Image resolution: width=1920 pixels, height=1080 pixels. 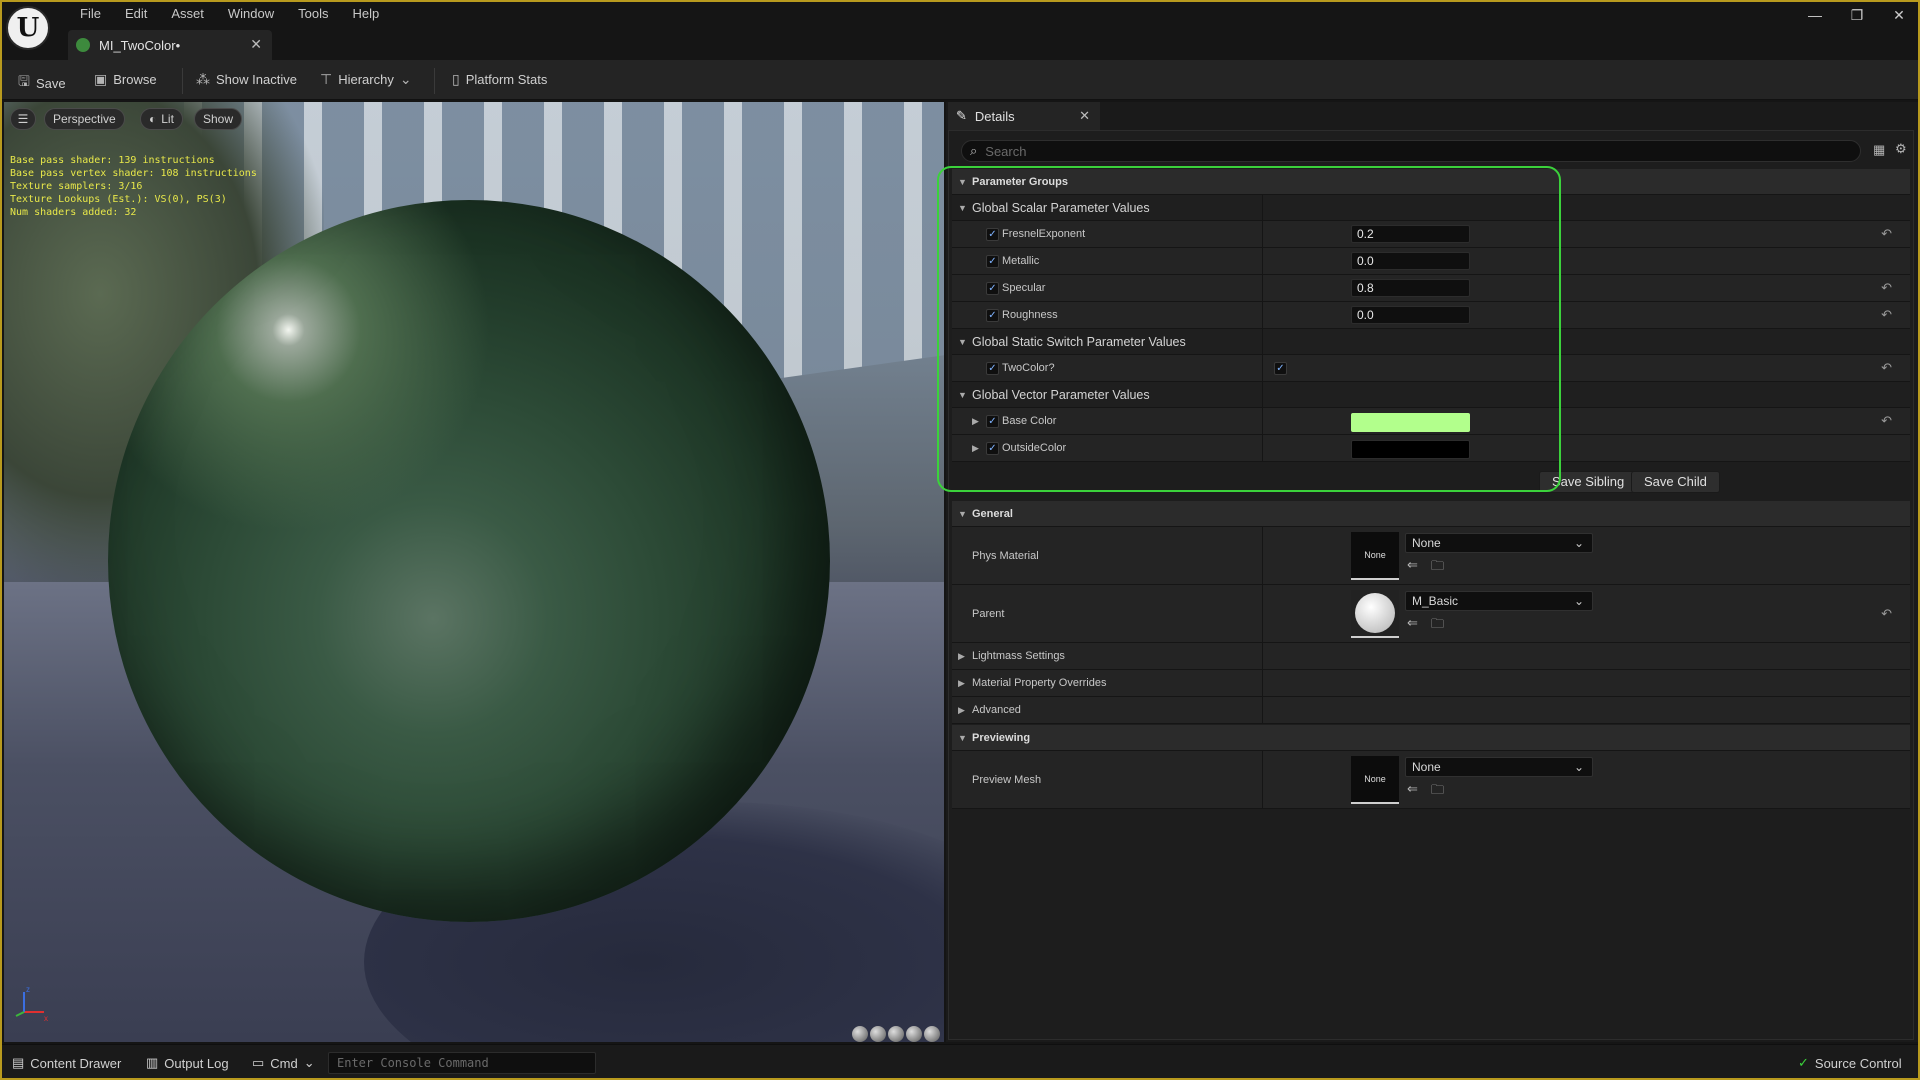 I want to click on menu-window: Window, so click(x=251, y=14).